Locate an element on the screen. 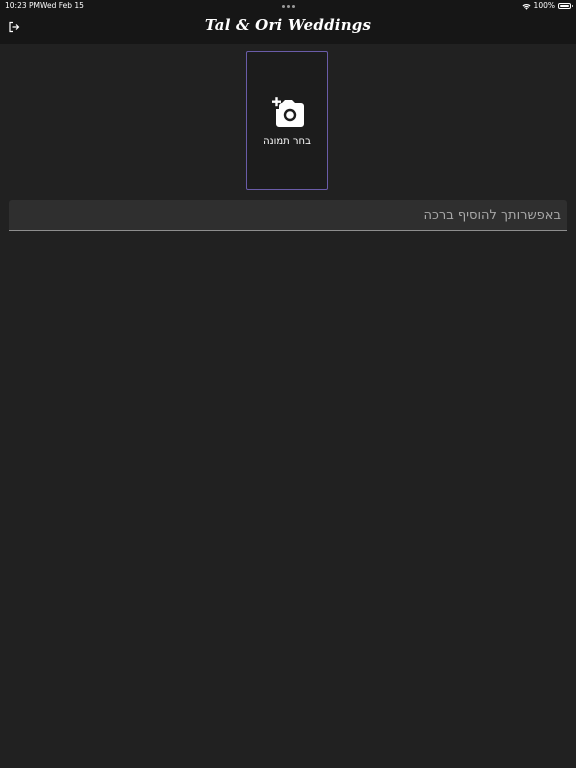 The height and width of the screenshot is (768, 576). select-image-label: בחר תמונה is located at coordinates (287, 141).